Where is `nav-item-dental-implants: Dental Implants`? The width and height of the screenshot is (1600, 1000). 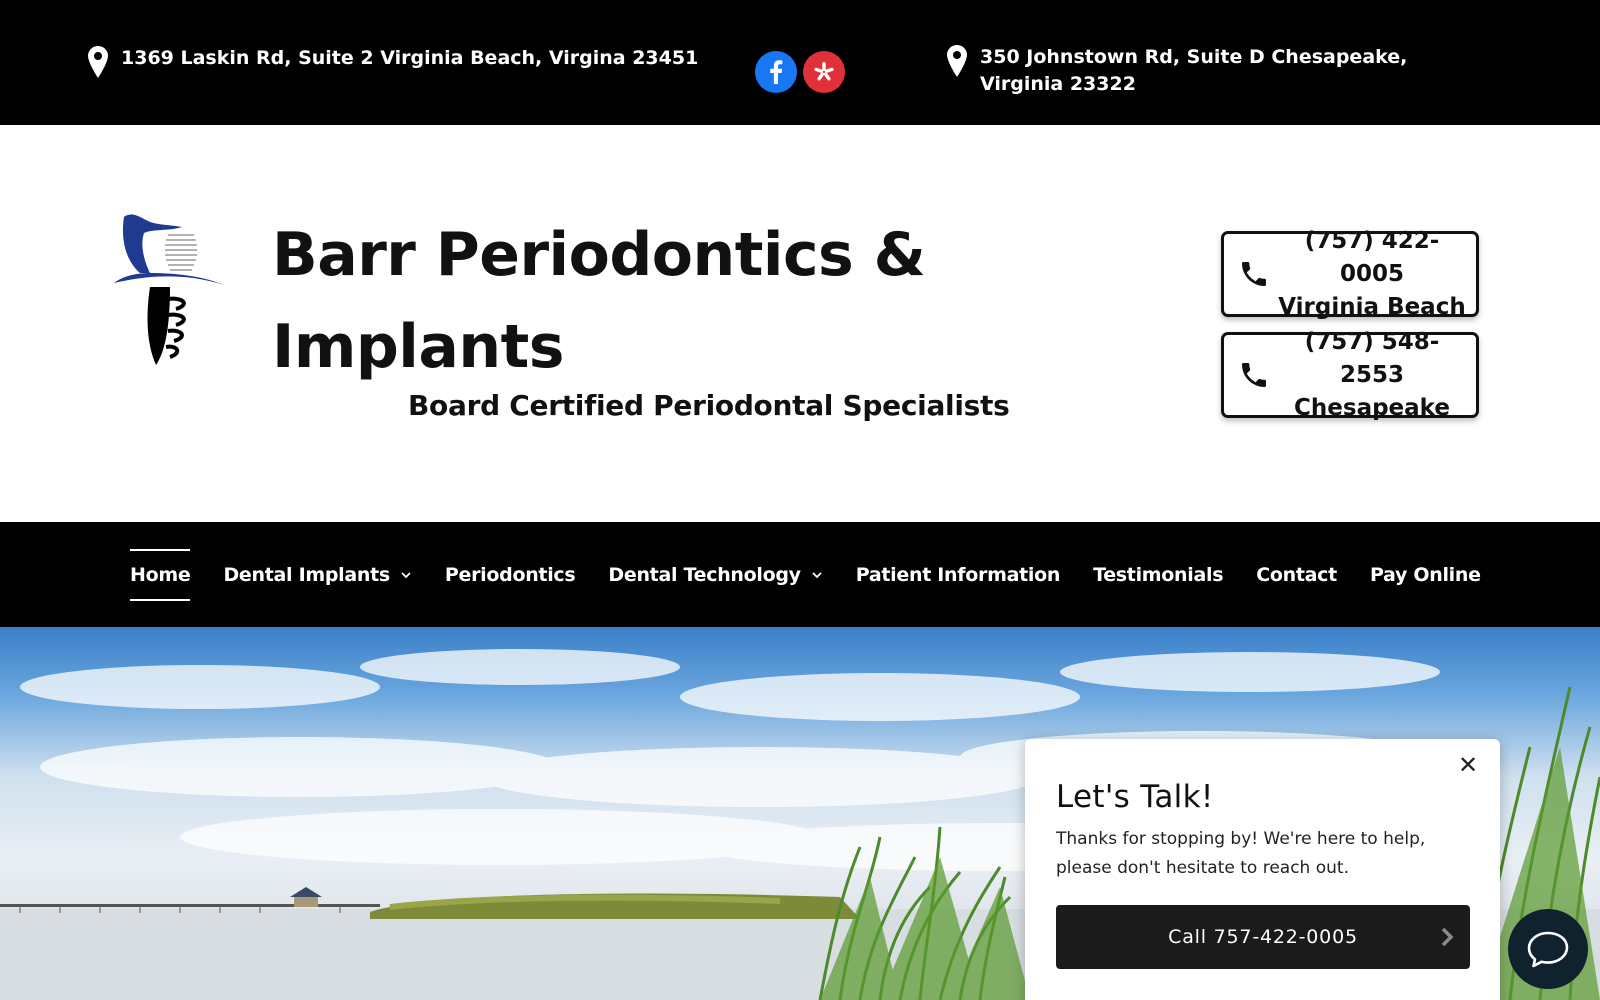 nav-item-dental-implants: Dental Implants is located at coordinates (317, 575).